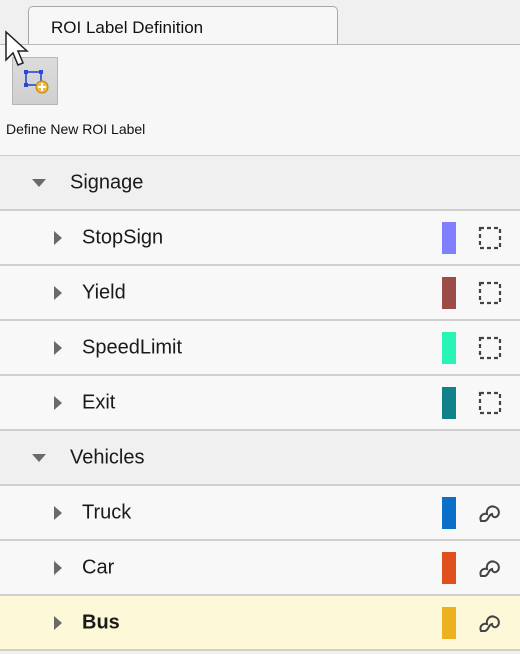  What do you see at coordinates (123, 237) in the screenshot?
I see `label-name: StopSign` at bounding box center [123, 237].